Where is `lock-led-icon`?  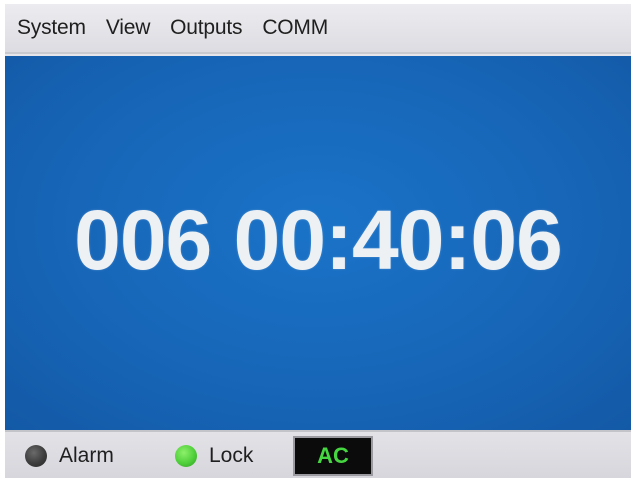
lock-led-icon is located at coordinates (186, 456).